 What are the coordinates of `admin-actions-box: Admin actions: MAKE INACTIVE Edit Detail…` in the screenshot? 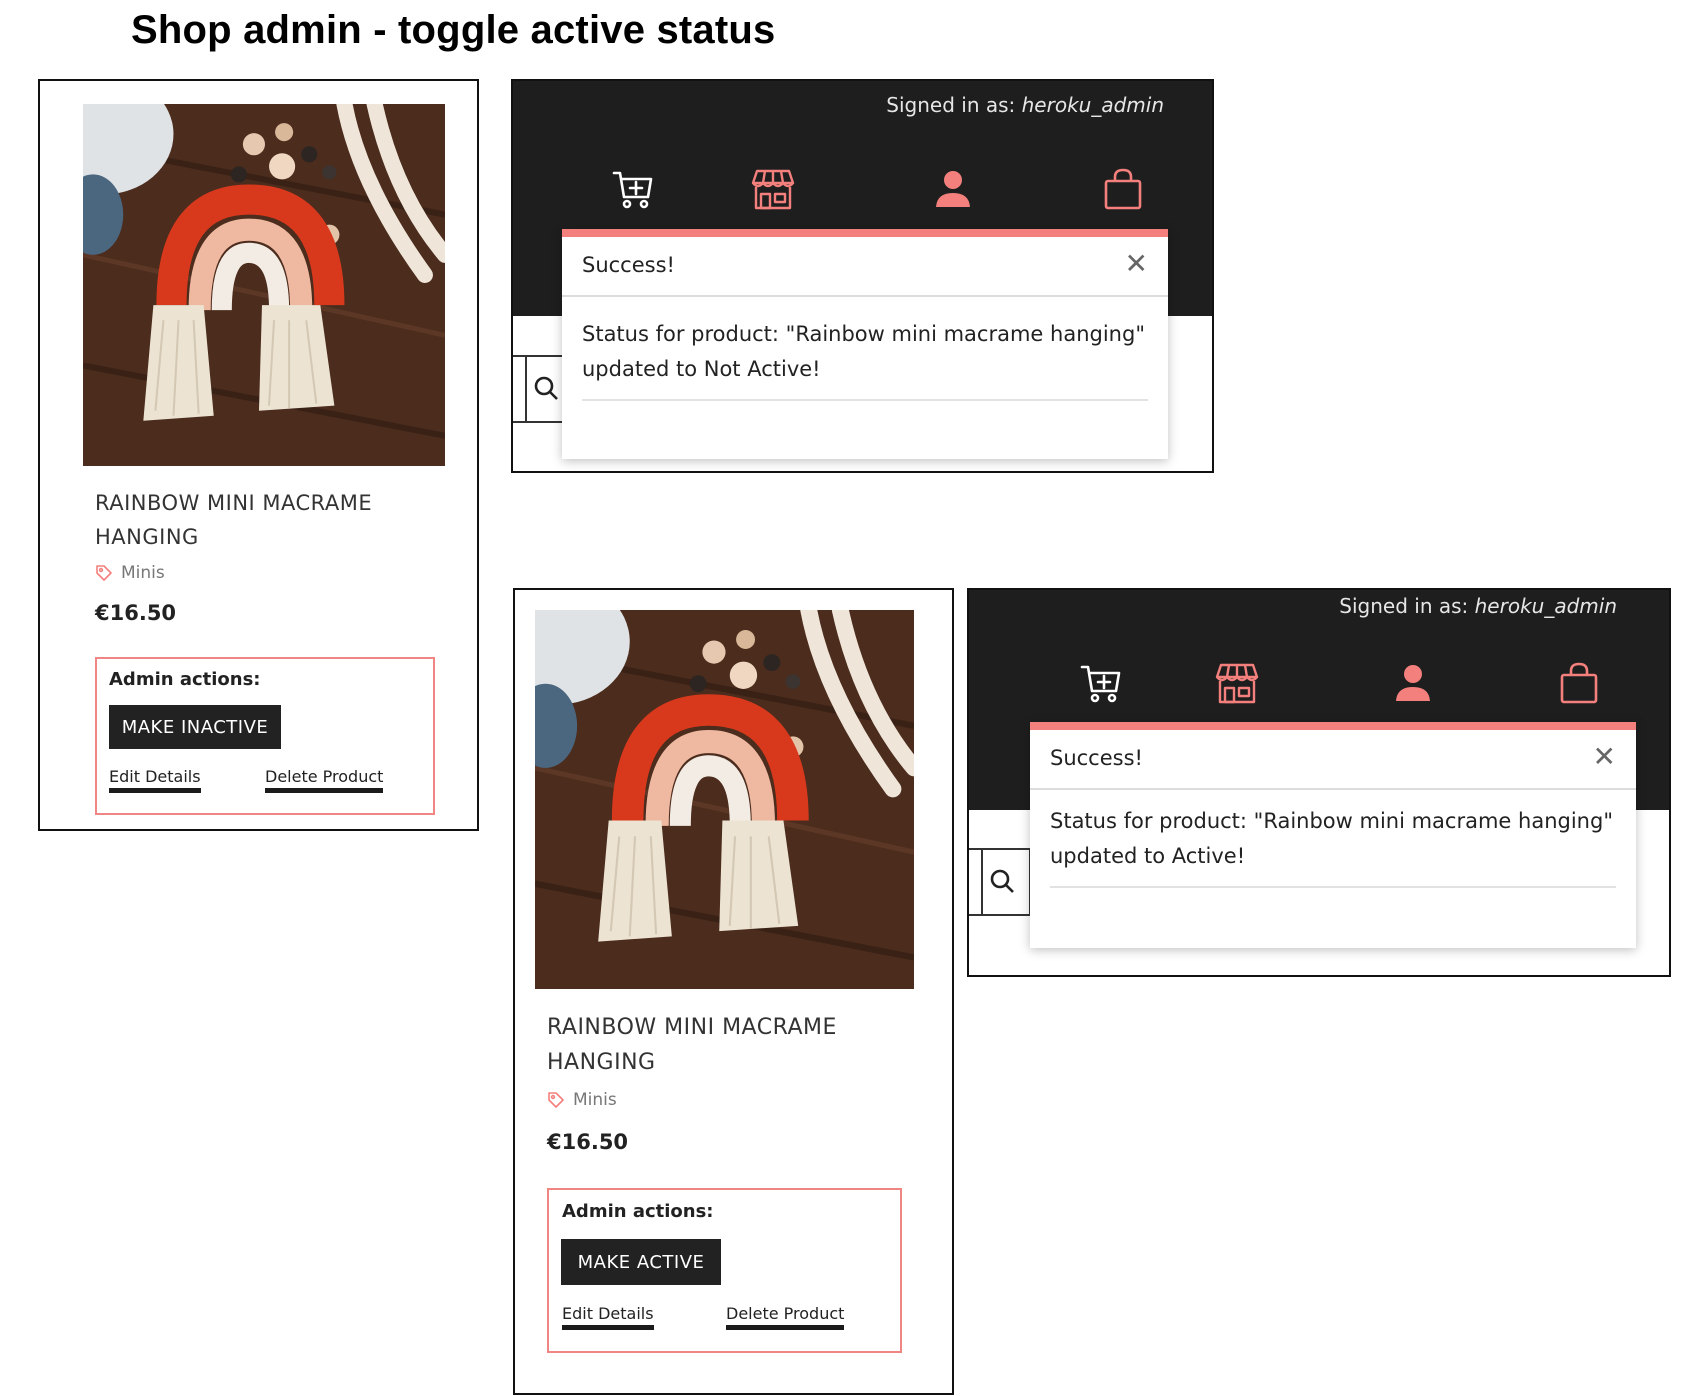 It's located at (265, 736).